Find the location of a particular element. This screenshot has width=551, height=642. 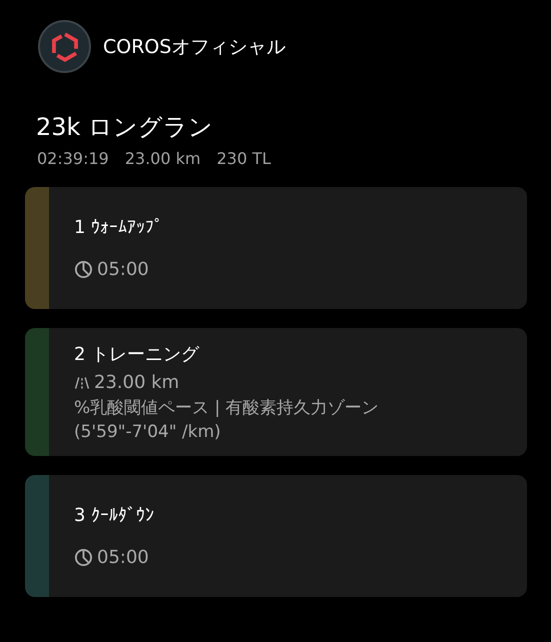

road-icon is located at coordinates (82, 382).